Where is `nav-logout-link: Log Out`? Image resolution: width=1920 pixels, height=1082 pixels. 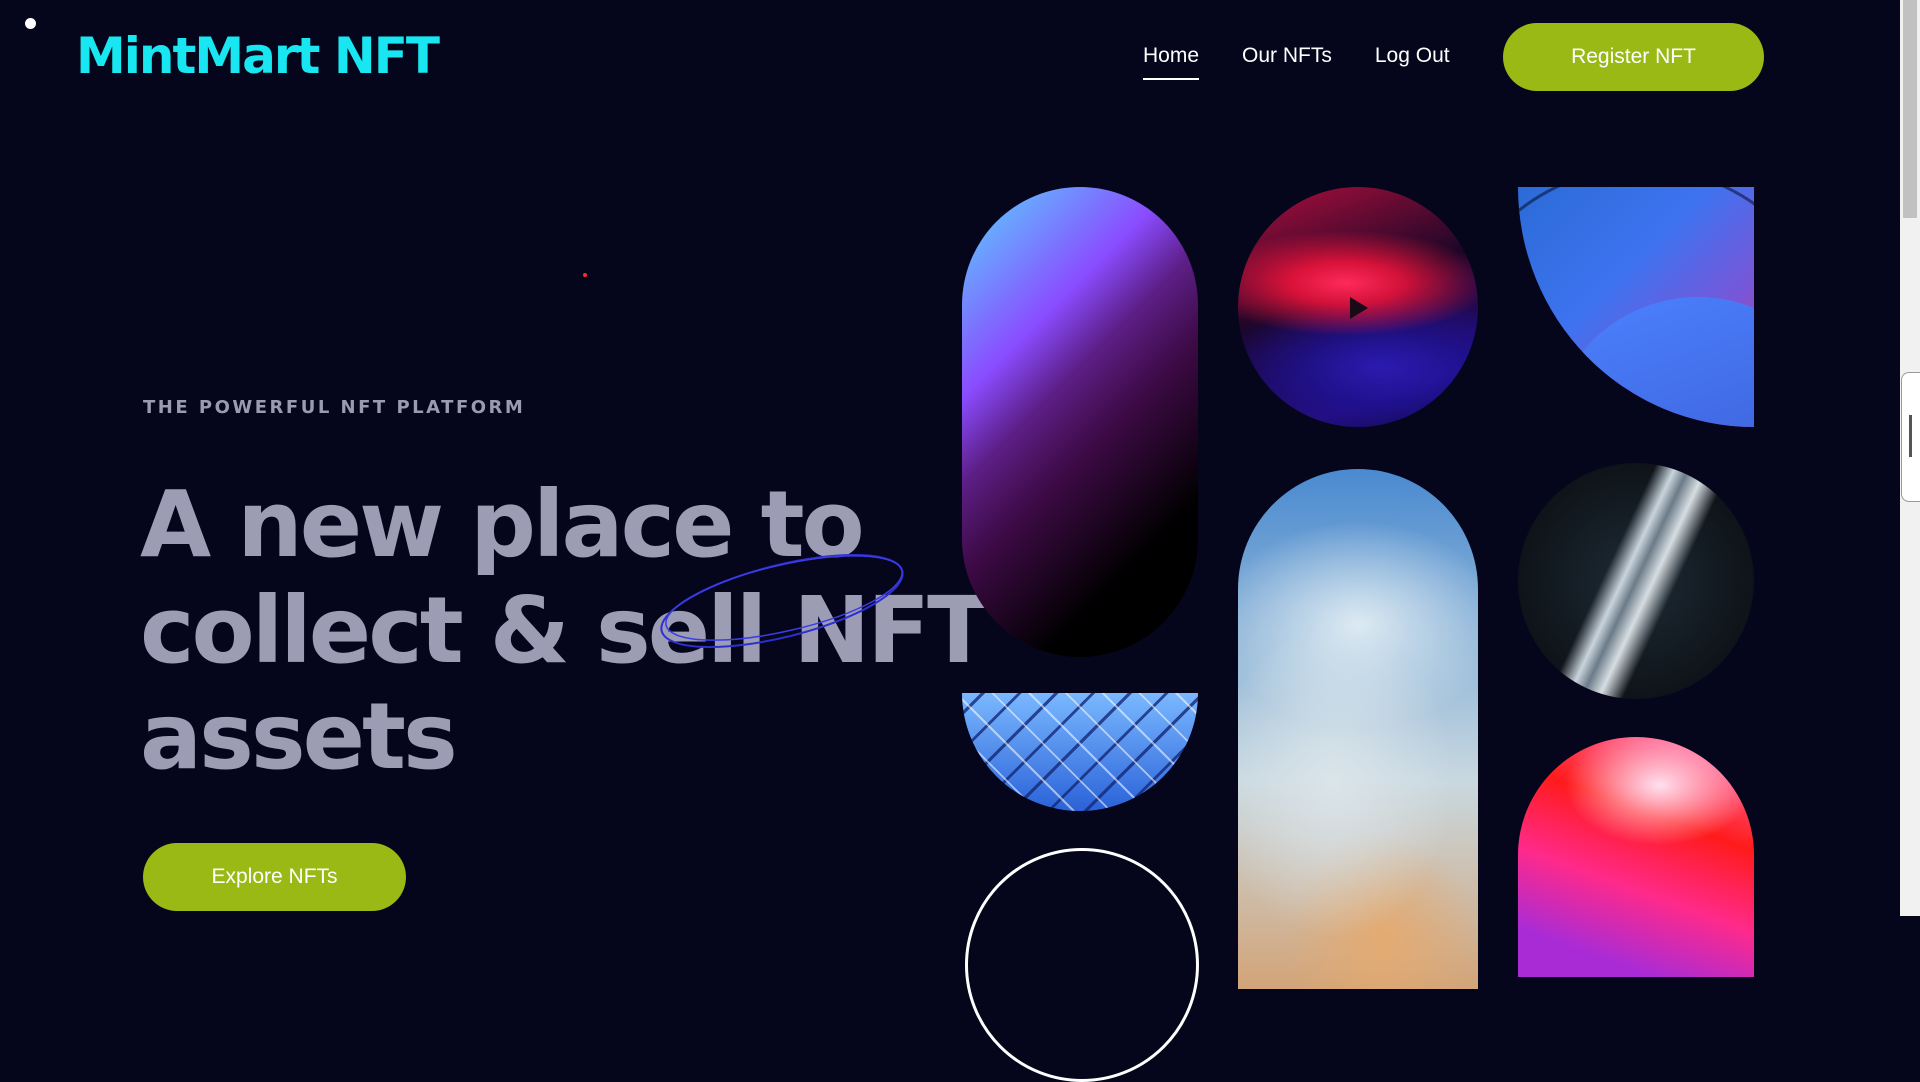 nav-logout-link: Log Out is located at coordinates (1412, 62).